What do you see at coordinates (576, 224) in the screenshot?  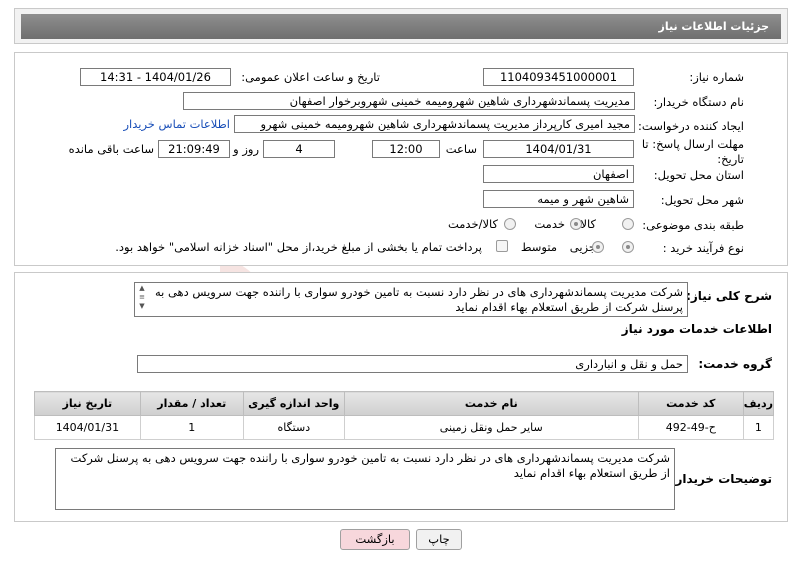 I see `category-radio-service` at bounding box center [576, 224].